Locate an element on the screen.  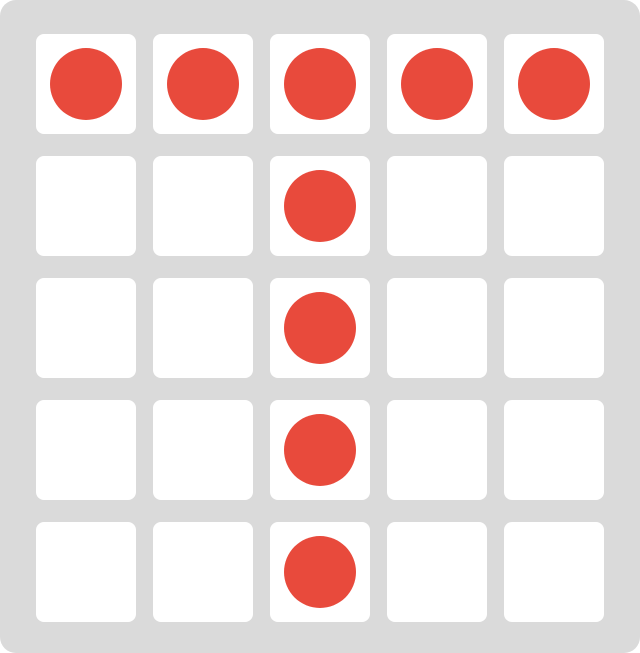
board-cell-r4-c3 is located at coordinates (320, 450).